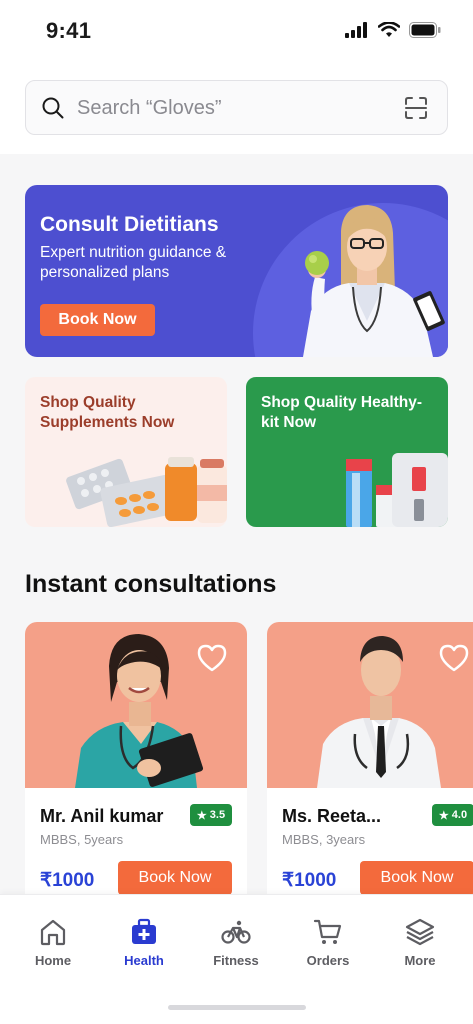 This screenshot has width=473, height=1024. What do you see at coordinates (53, 108) in the screenshot?
I see `search-icon` at bounding box center [53, 108].